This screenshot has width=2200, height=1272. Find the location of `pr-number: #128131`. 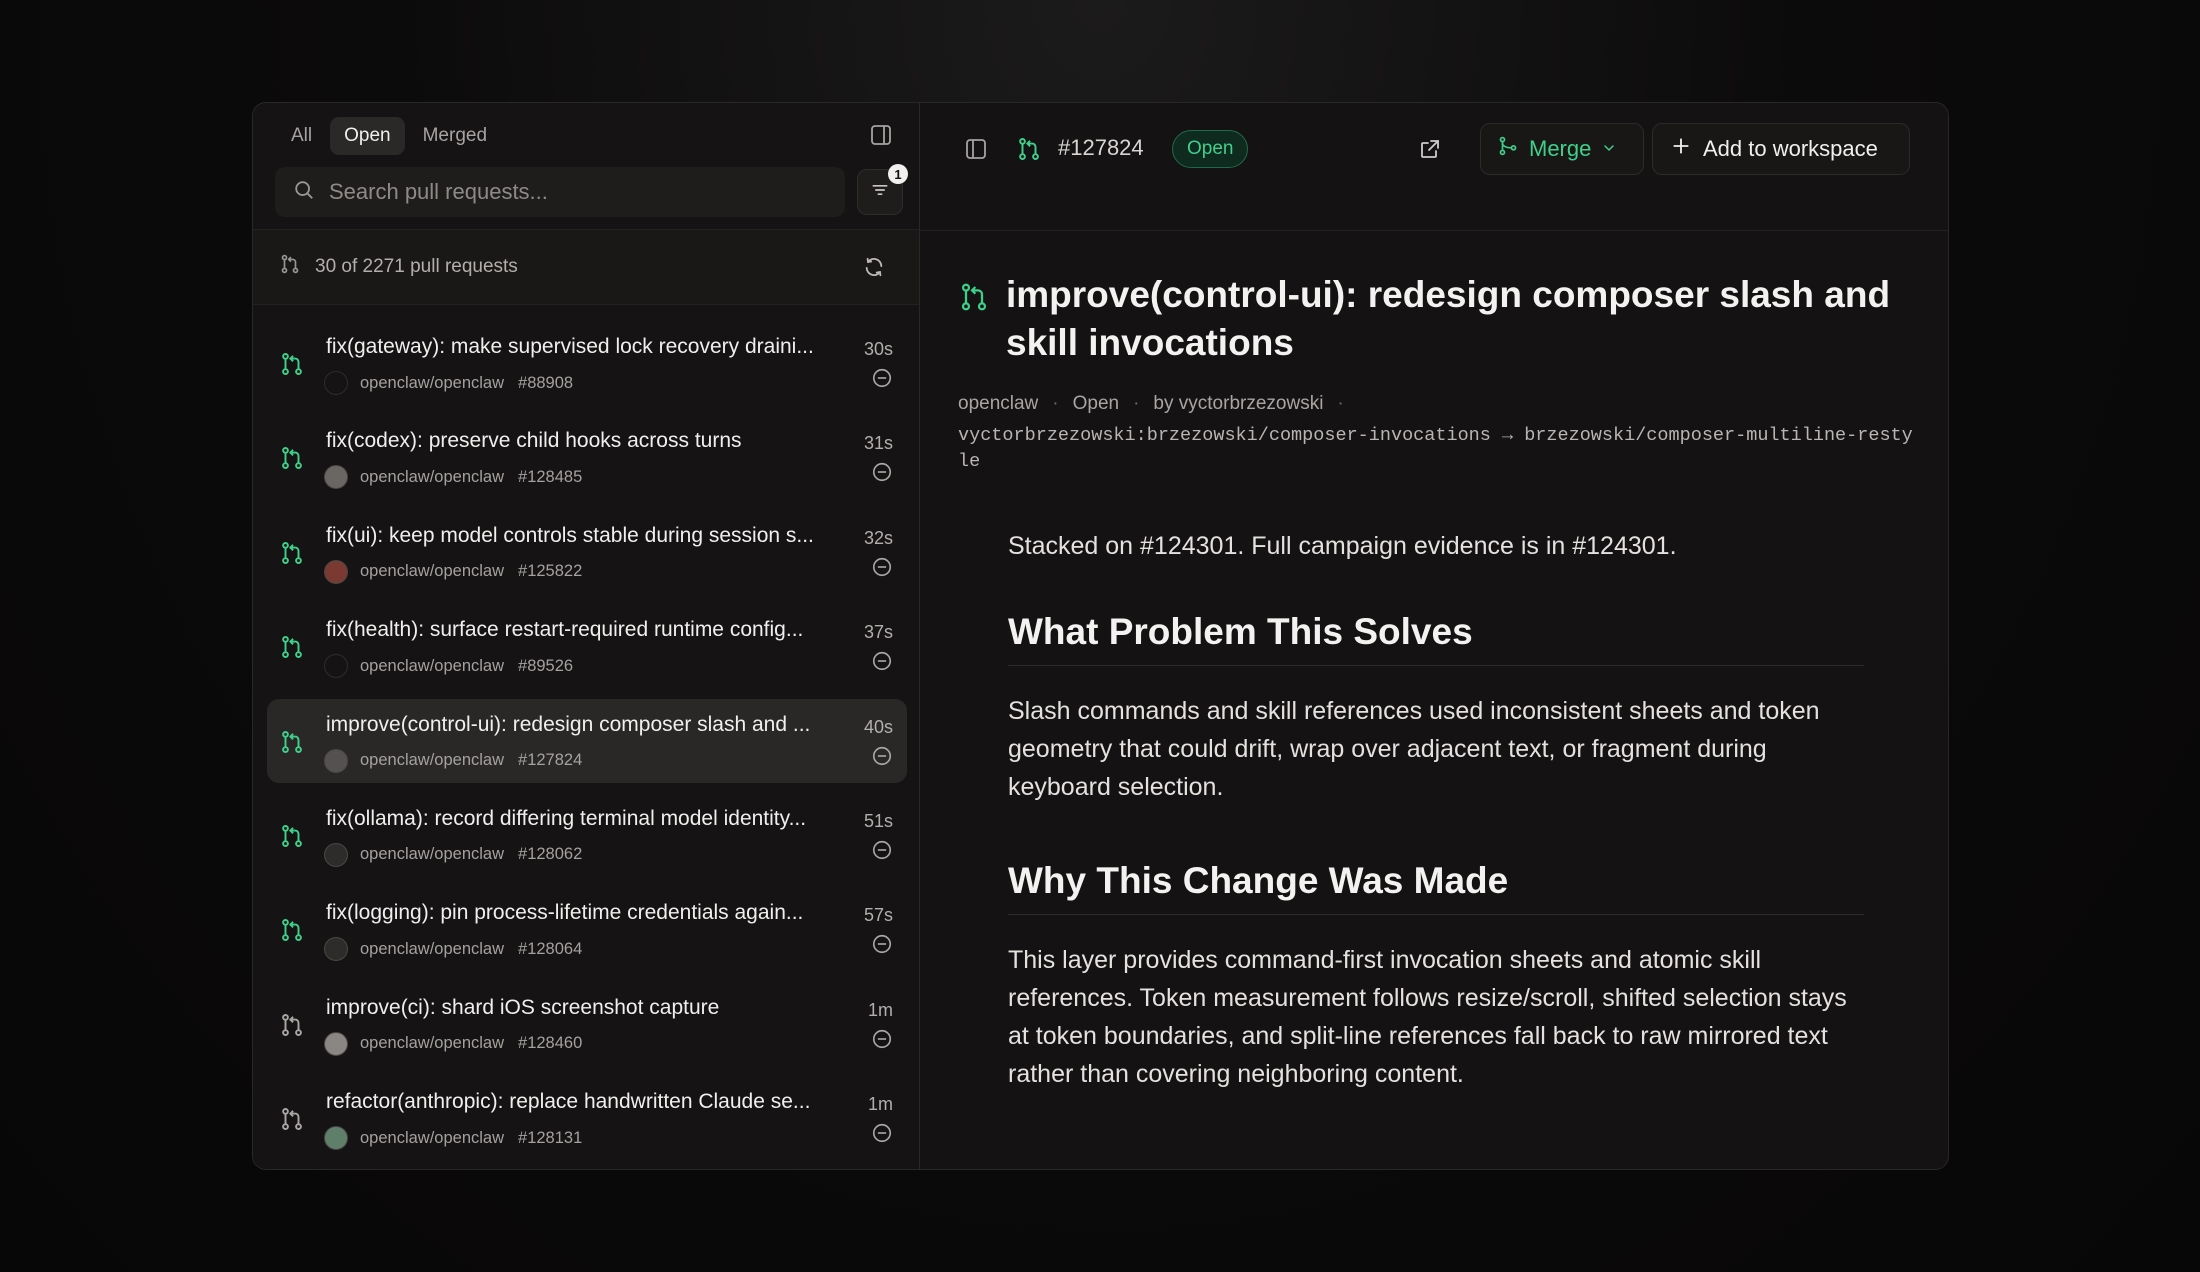

pr-number: #128131 is located at coordinates (550, 1137).